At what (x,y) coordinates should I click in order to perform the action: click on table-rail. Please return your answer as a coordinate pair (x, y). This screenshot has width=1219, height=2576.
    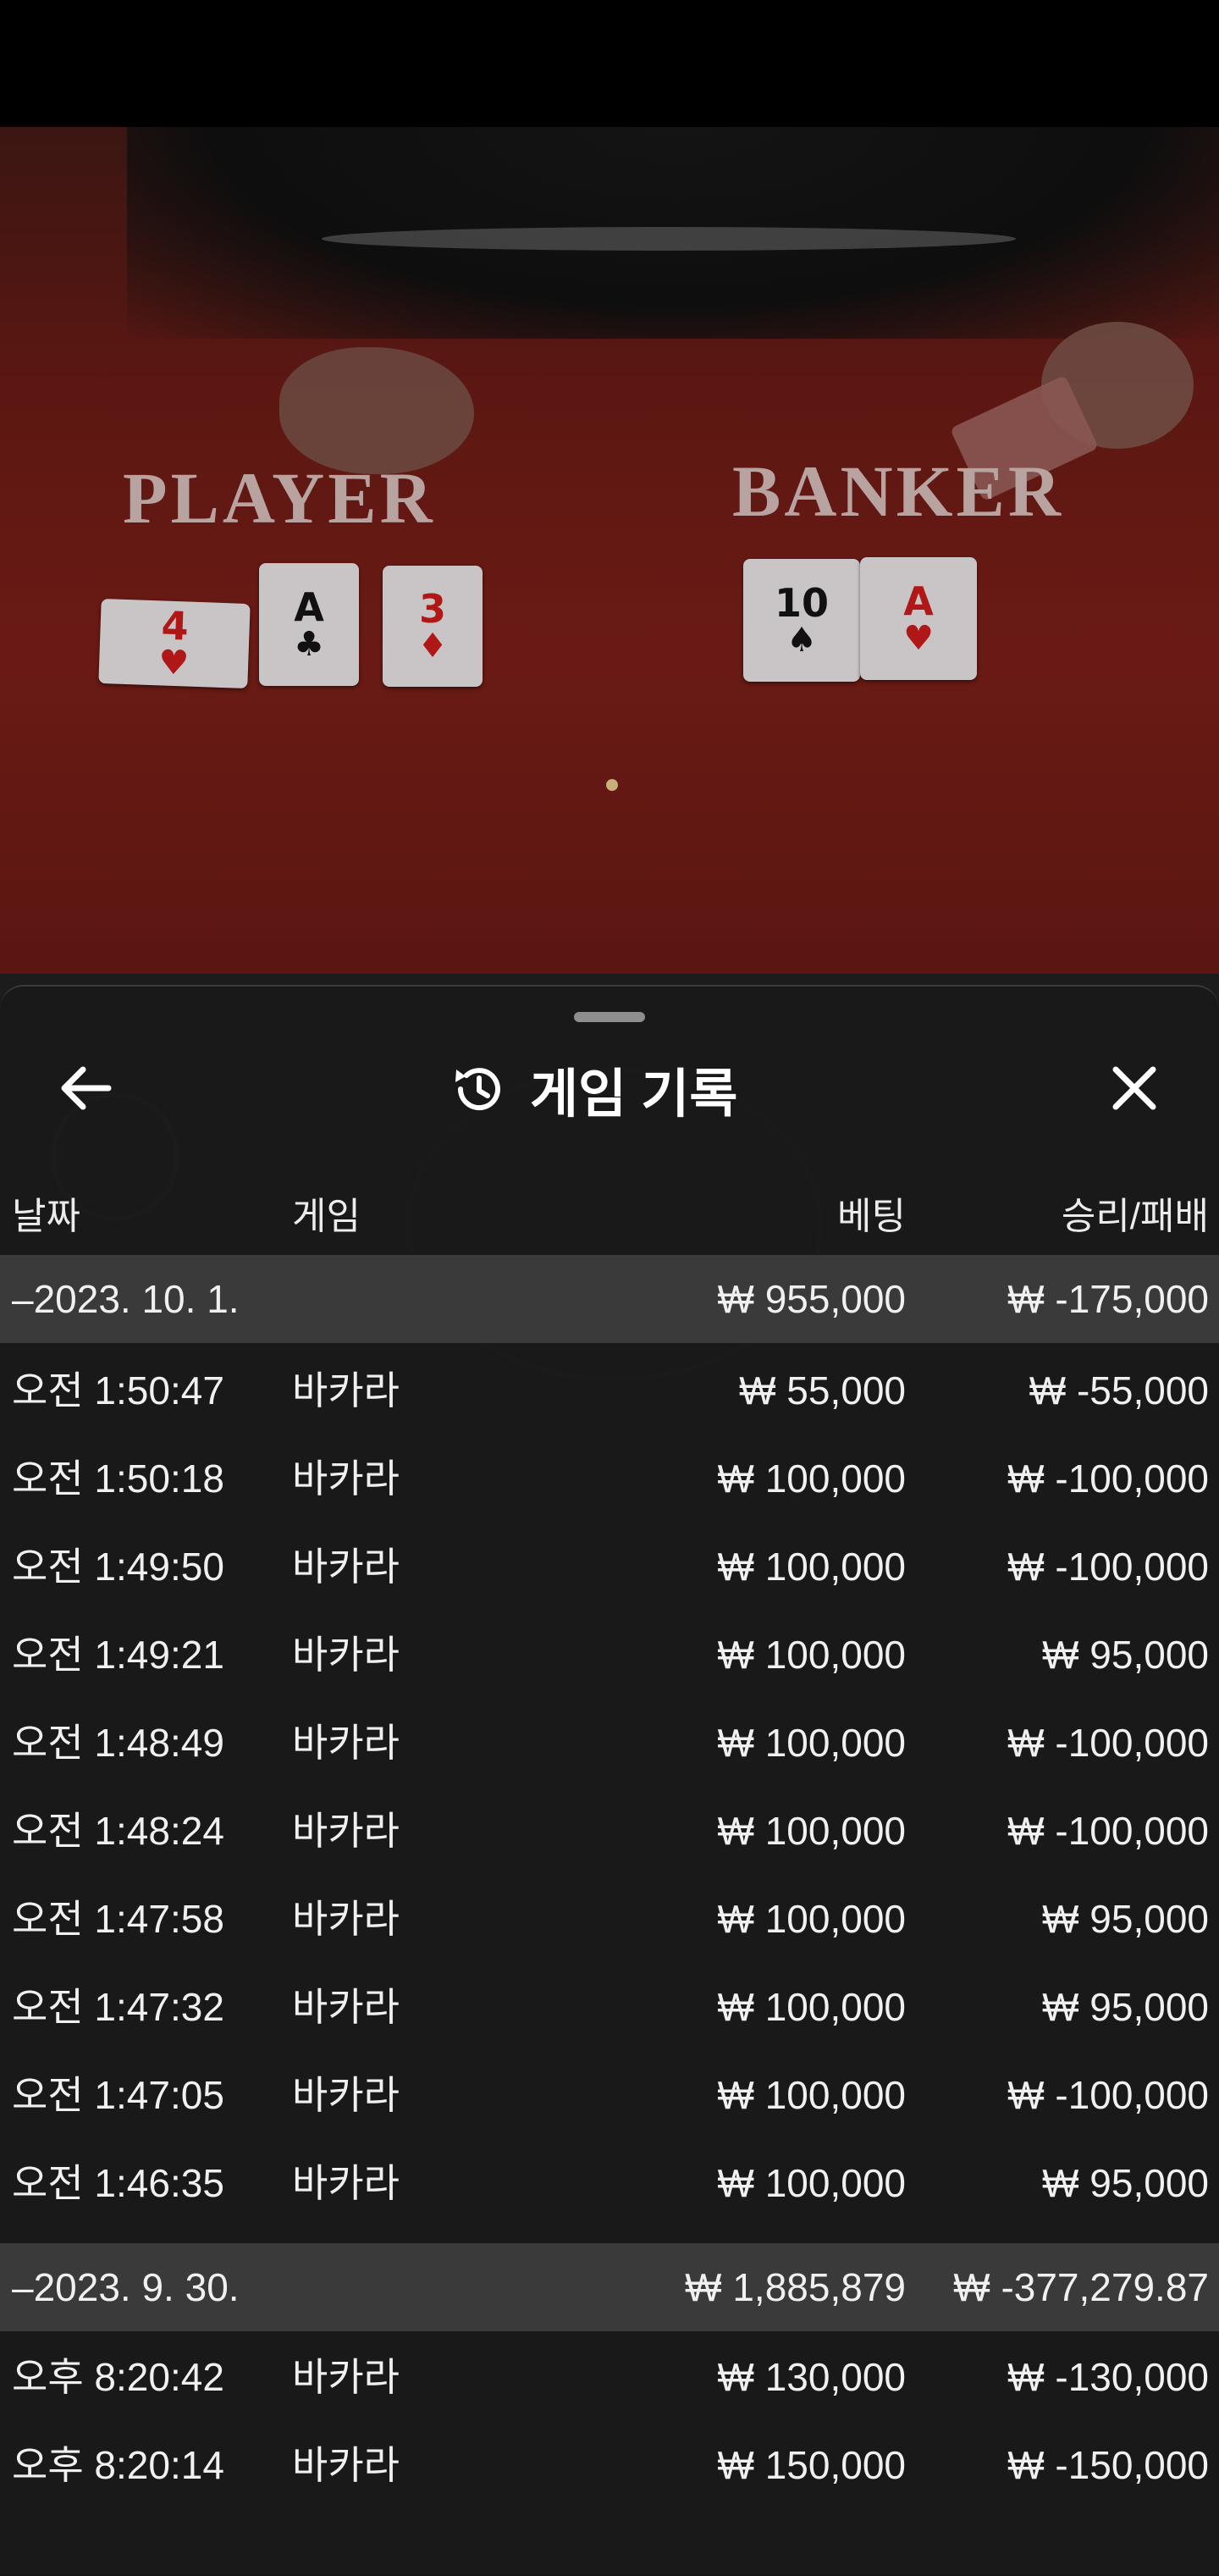
    Looking at the image, I should click on (669, 239).